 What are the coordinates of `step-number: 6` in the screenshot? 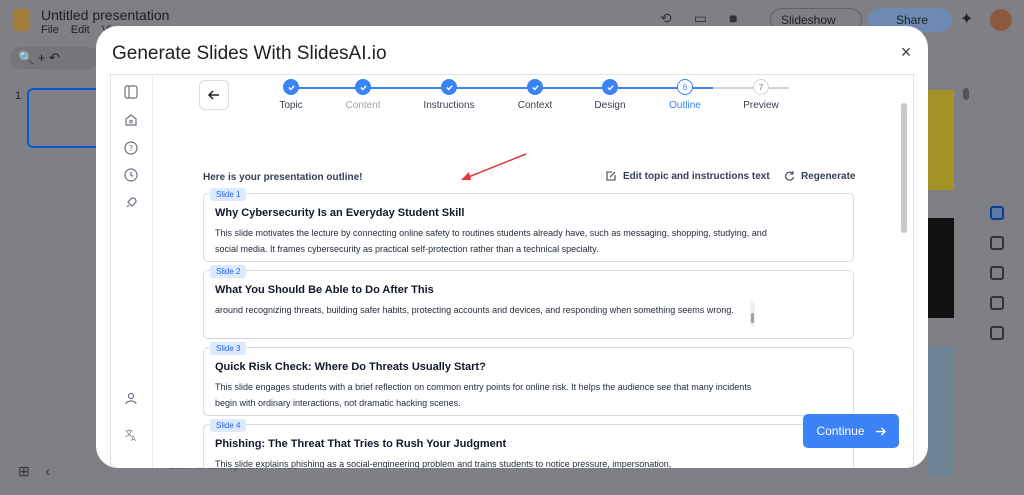 It's located at (685, 87).